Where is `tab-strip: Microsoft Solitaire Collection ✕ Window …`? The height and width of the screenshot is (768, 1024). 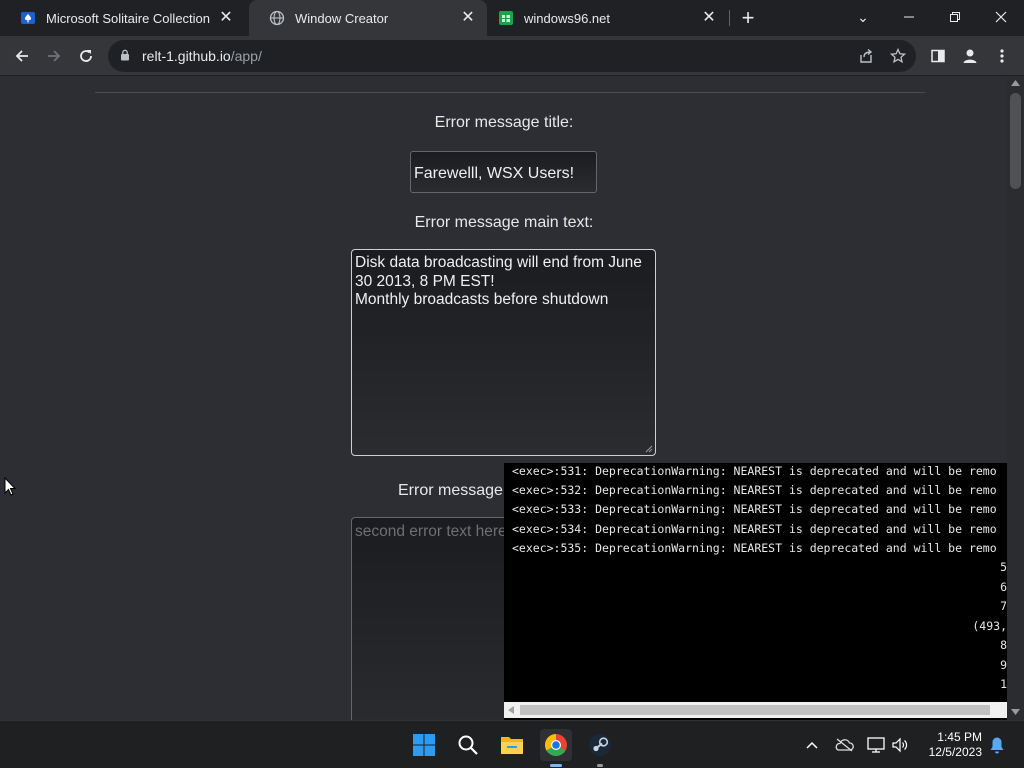 tab-strip: Microsoft Solitaire Collection ✕ Window … is located at coordinates (512, 18).